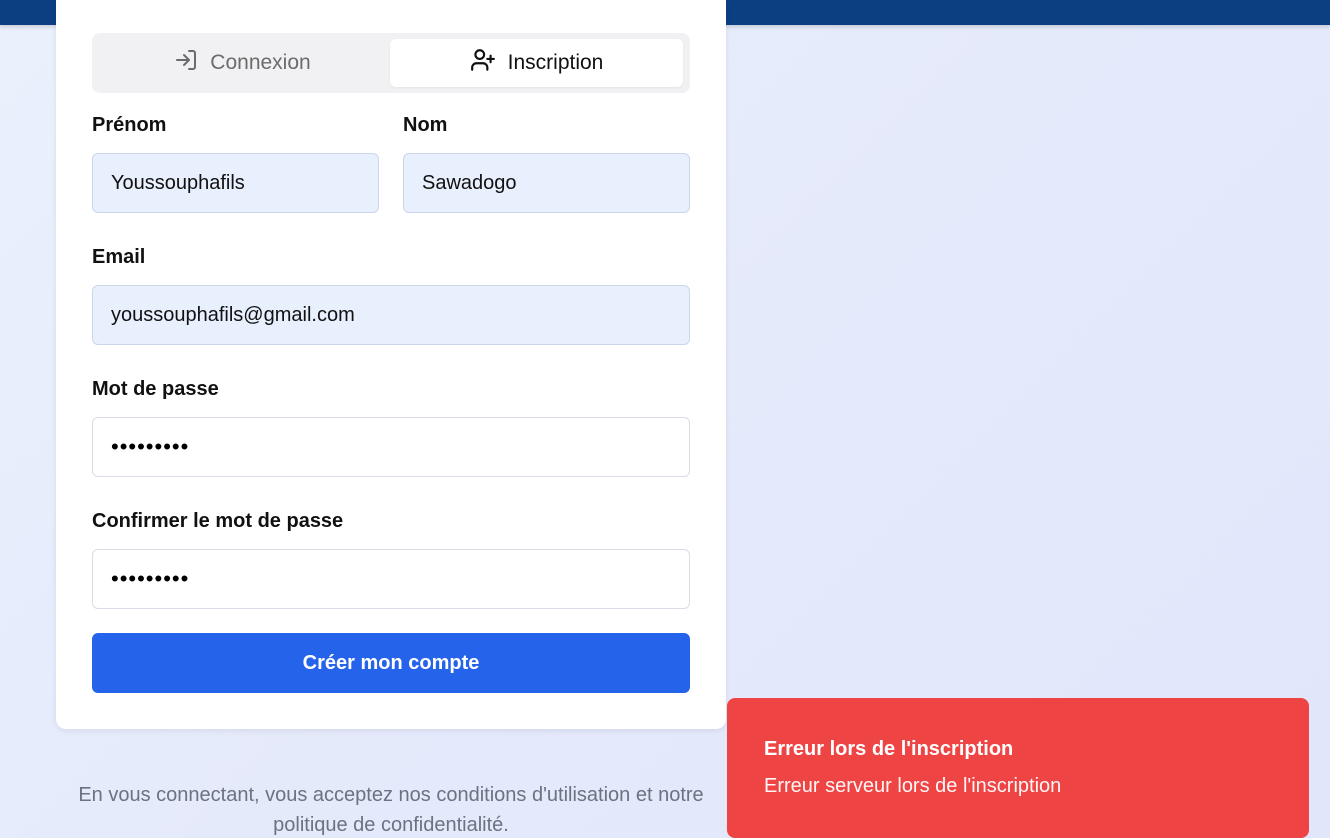  What do you see at coordinates (178, 182) in the screenshot?
I see `first-name-value: Youssouphafils` at bounding box center [178, 182].